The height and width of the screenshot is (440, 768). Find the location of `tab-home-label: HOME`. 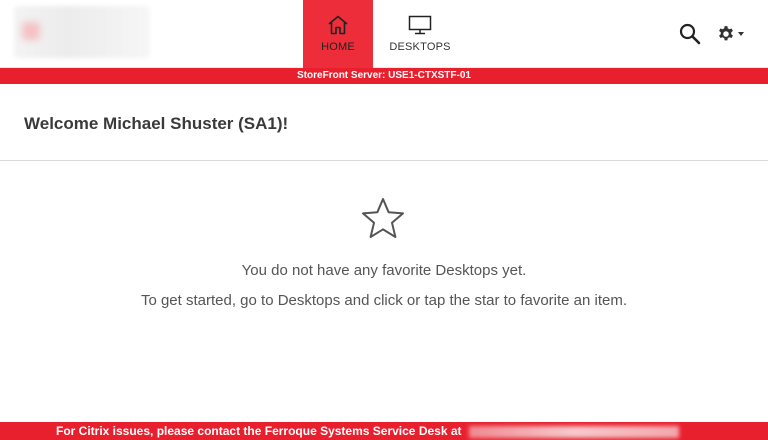

tab-home-label: HOME is located at coordinates (338, 47).